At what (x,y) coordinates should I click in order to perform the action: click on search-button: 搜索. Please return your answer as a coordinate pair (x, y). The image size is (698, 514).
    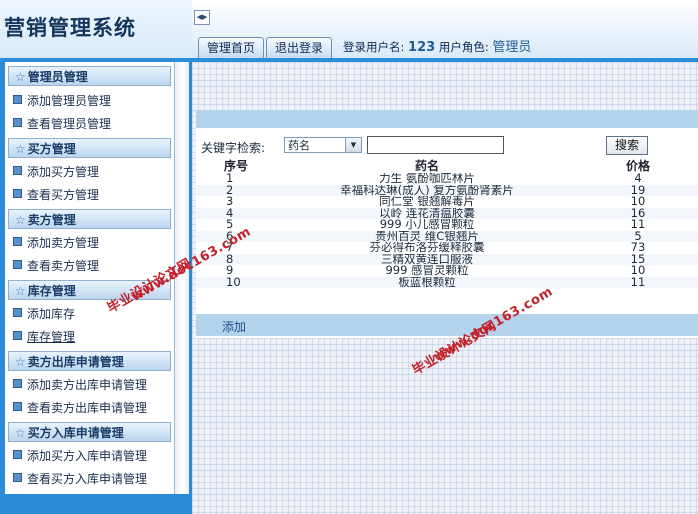
    Looking at the image, I should click on (627, 145).